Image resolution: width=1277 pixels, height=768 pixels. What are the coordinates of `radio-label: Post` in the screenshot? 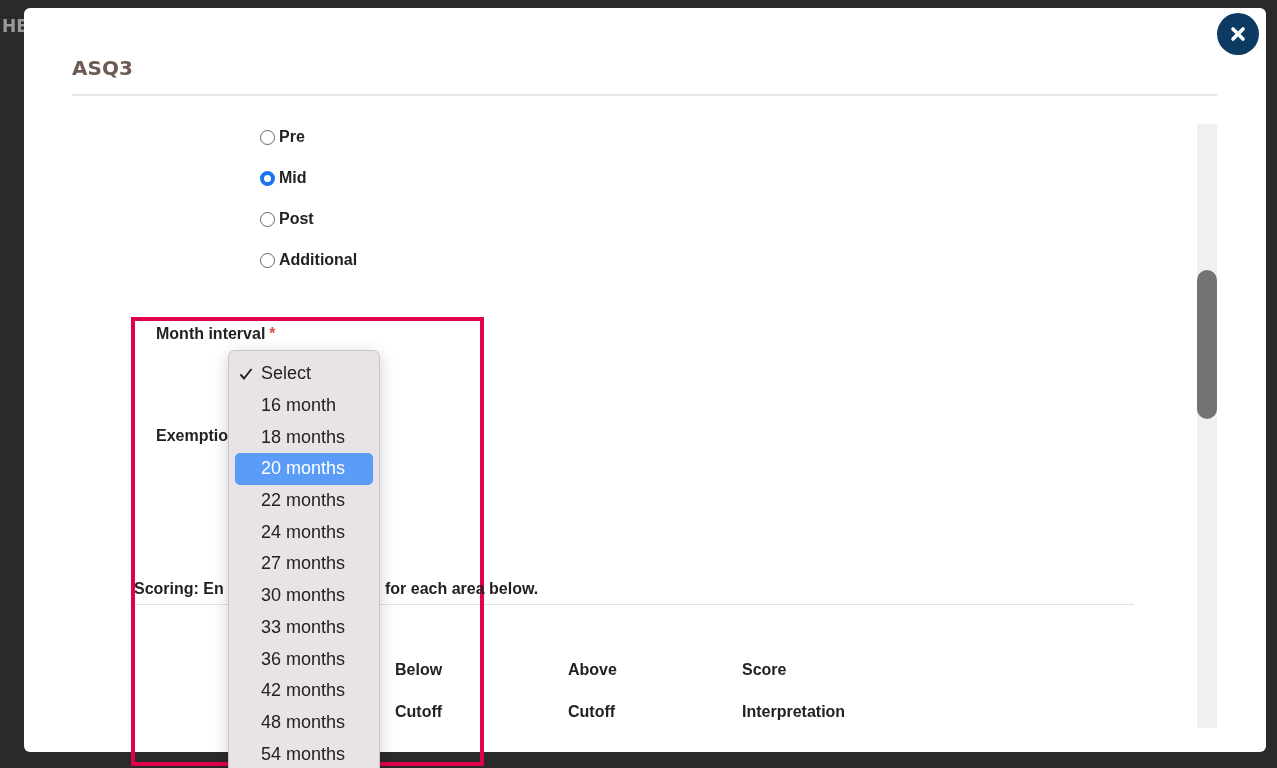 It's located at (296, 219).